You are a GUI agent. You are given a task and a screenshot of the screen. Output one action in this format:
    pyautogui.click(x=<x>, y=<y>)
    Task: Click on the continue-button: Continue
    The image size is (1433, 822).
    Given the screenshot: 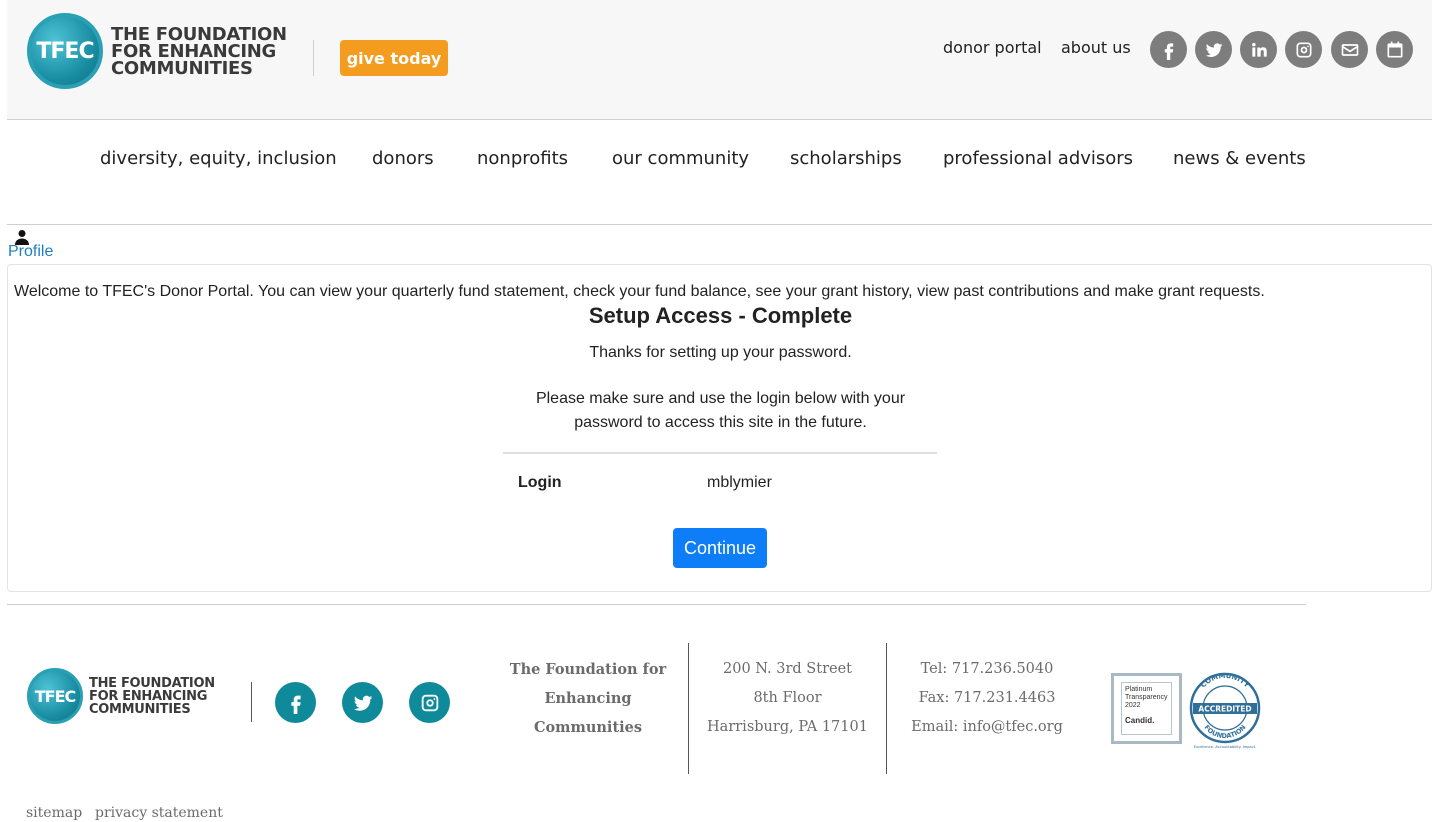 What is the action you would take?
    pyautogui.click(x=720, y=548)
    